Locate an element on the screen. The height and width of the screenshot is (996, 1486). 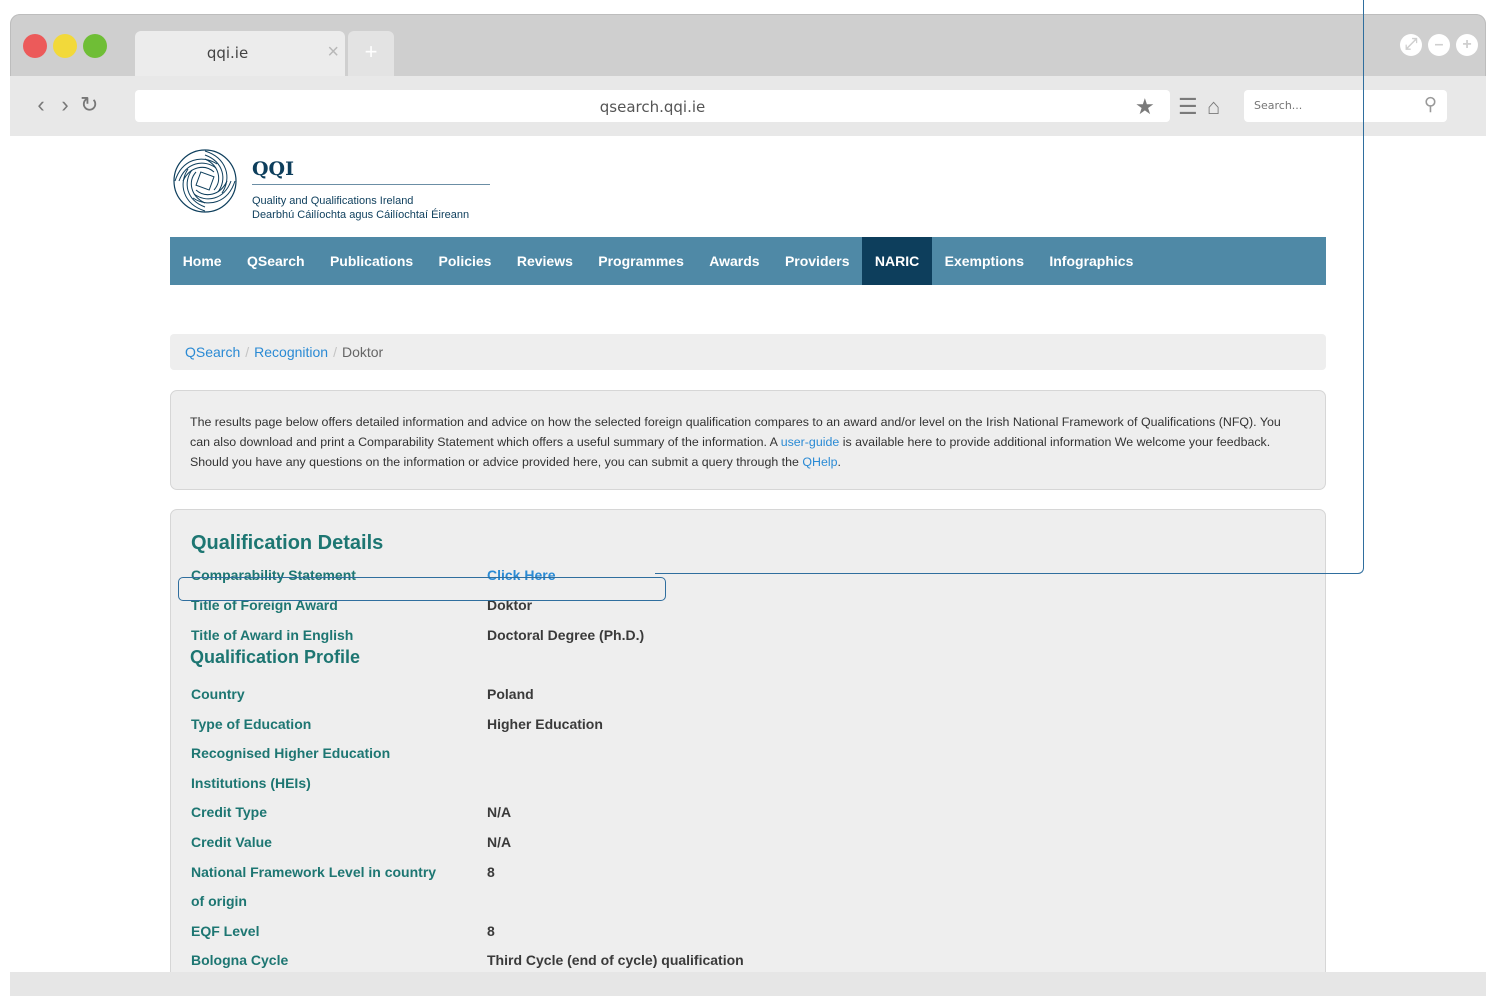
browser-tab: qqi.ie × is located at coordinates (240, 53).